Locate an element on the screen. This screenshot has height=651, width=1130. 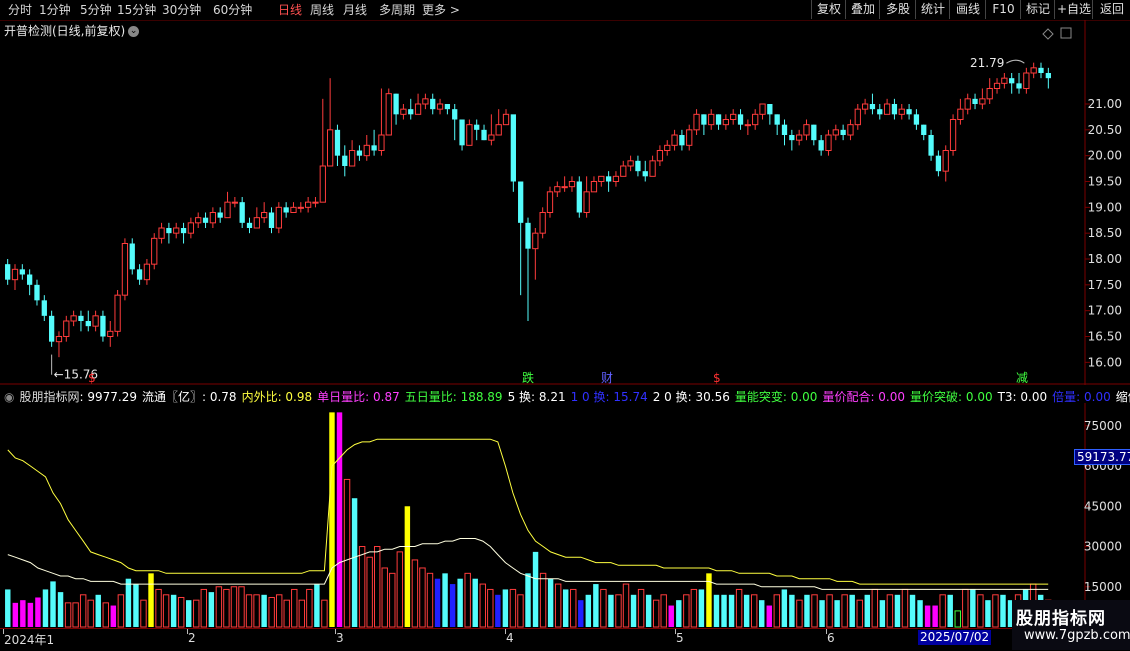
toolbar-button-5: F10 is located at coordinates (1003, 9).